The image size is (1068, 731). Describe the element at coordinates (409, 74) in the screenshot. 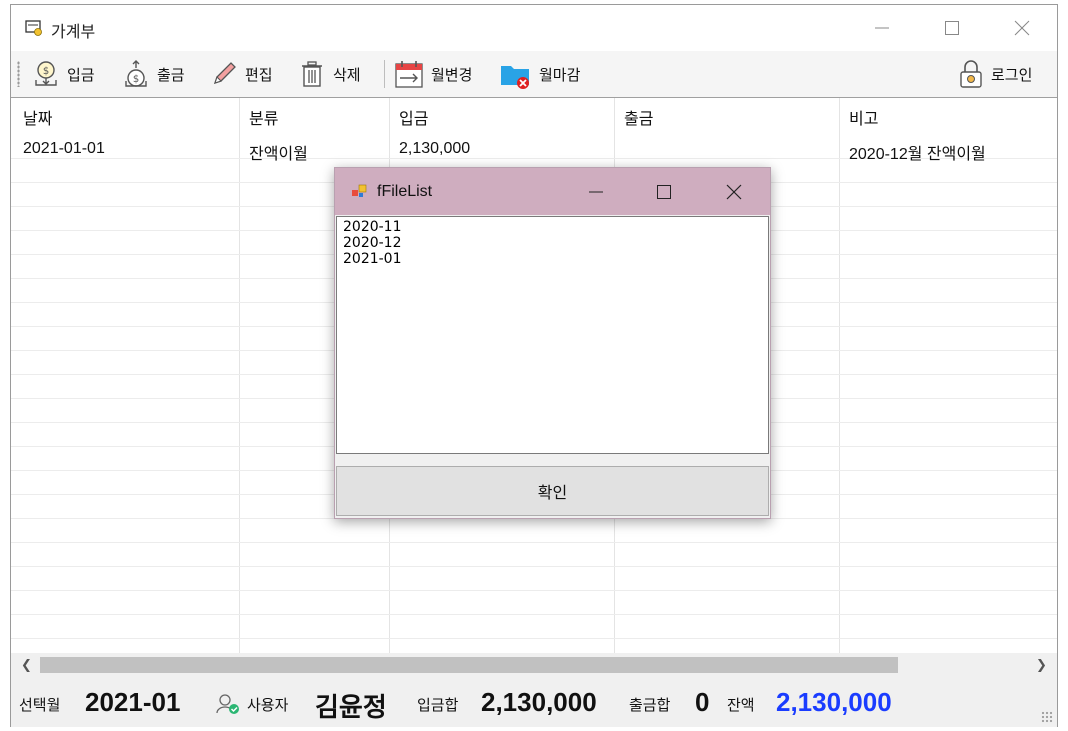

I see `calendar-icon` at that location.